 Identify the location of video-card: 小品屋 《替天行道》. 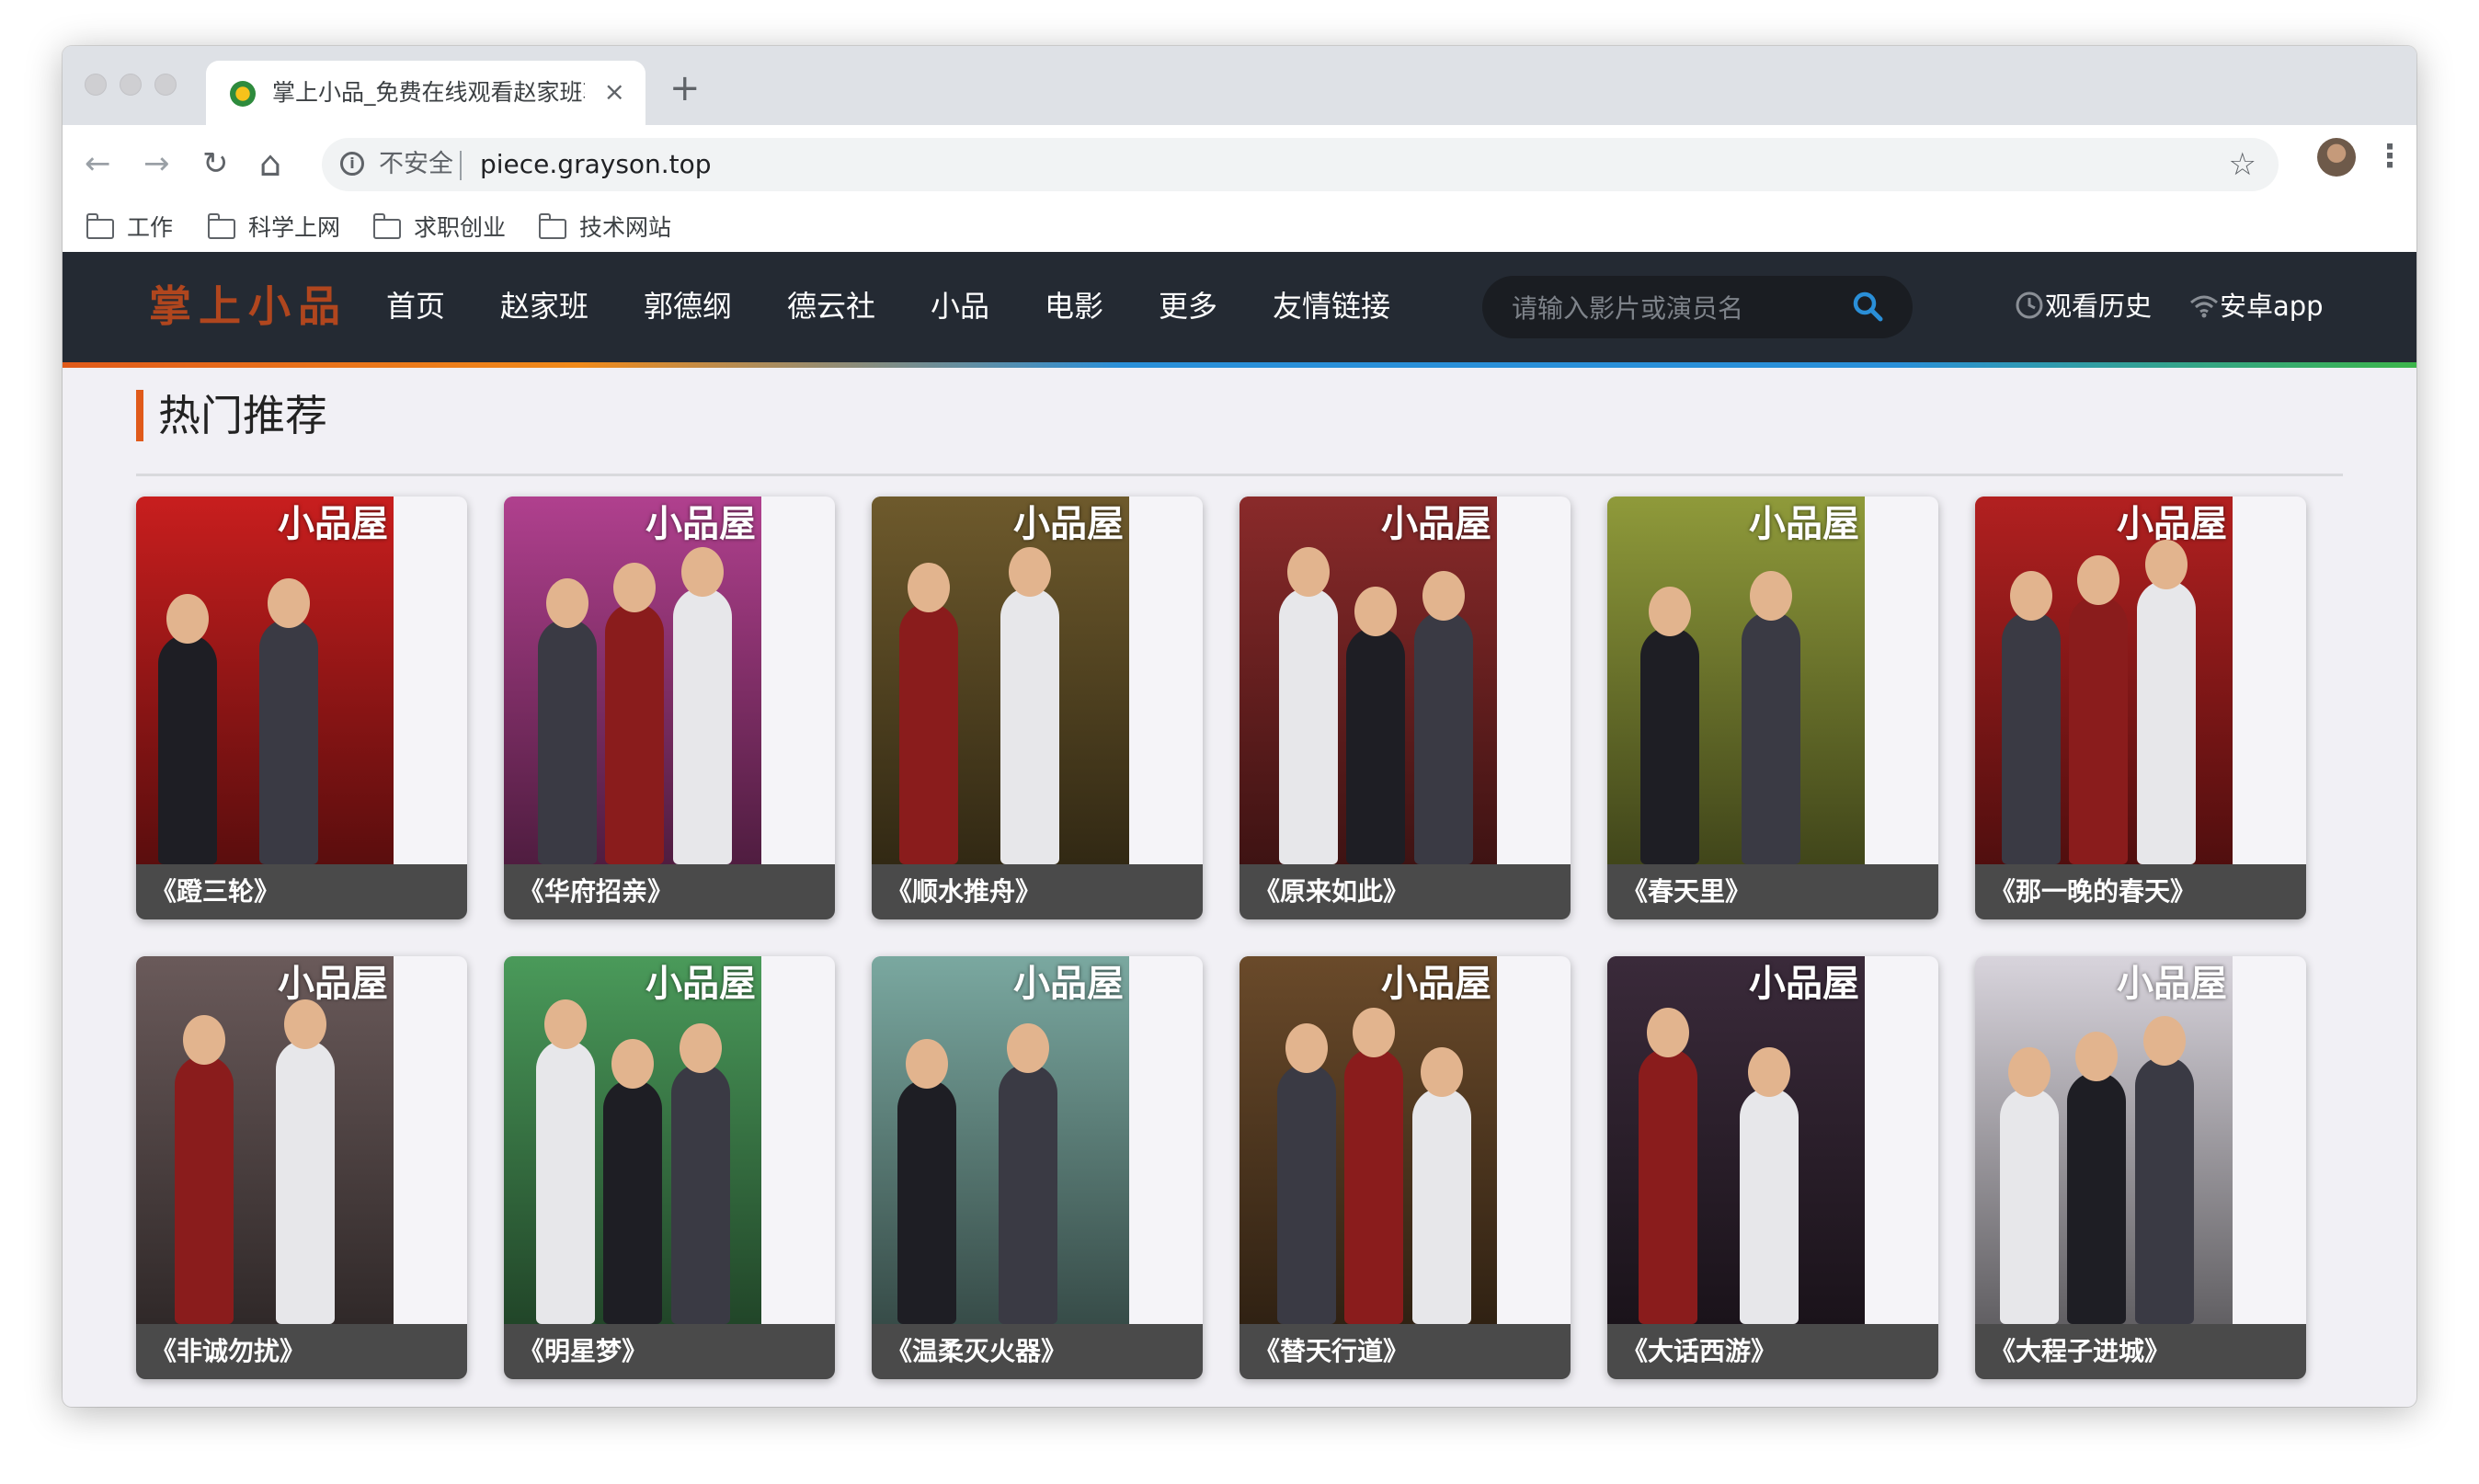
(1405, 1167).